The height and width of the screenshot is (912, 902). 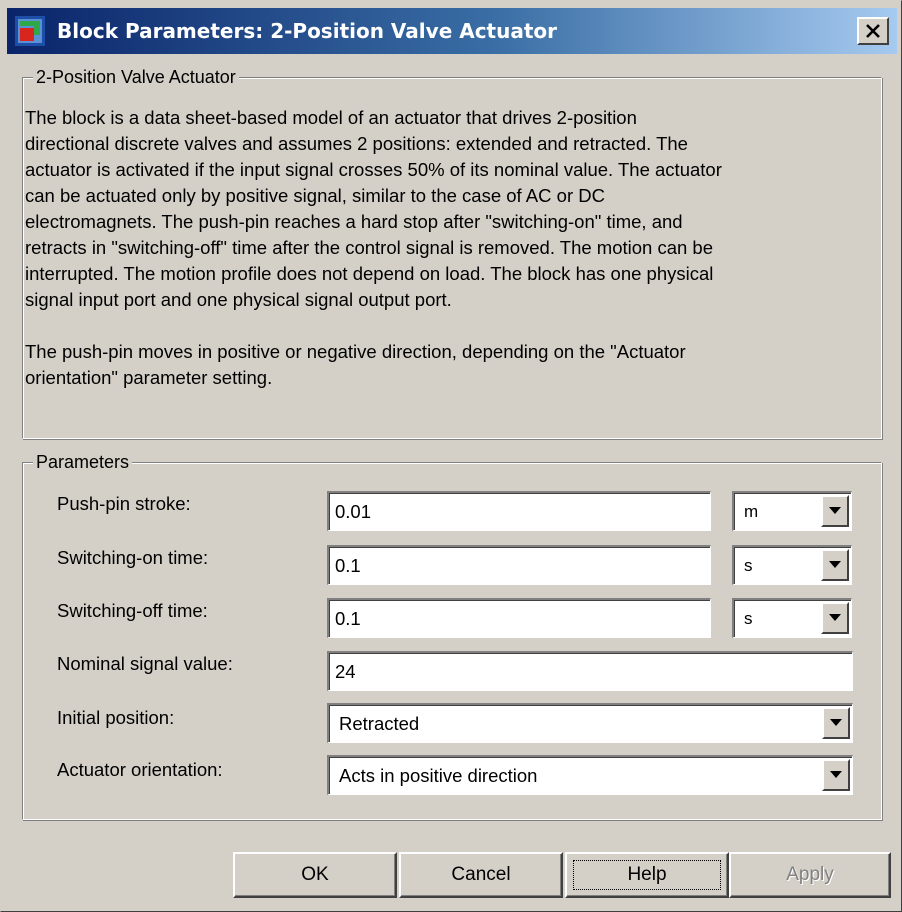 What do you see at coordinates (590, 671) in the screenshot?
I see `nominal-input: 24` at bounding box center [590, 671].